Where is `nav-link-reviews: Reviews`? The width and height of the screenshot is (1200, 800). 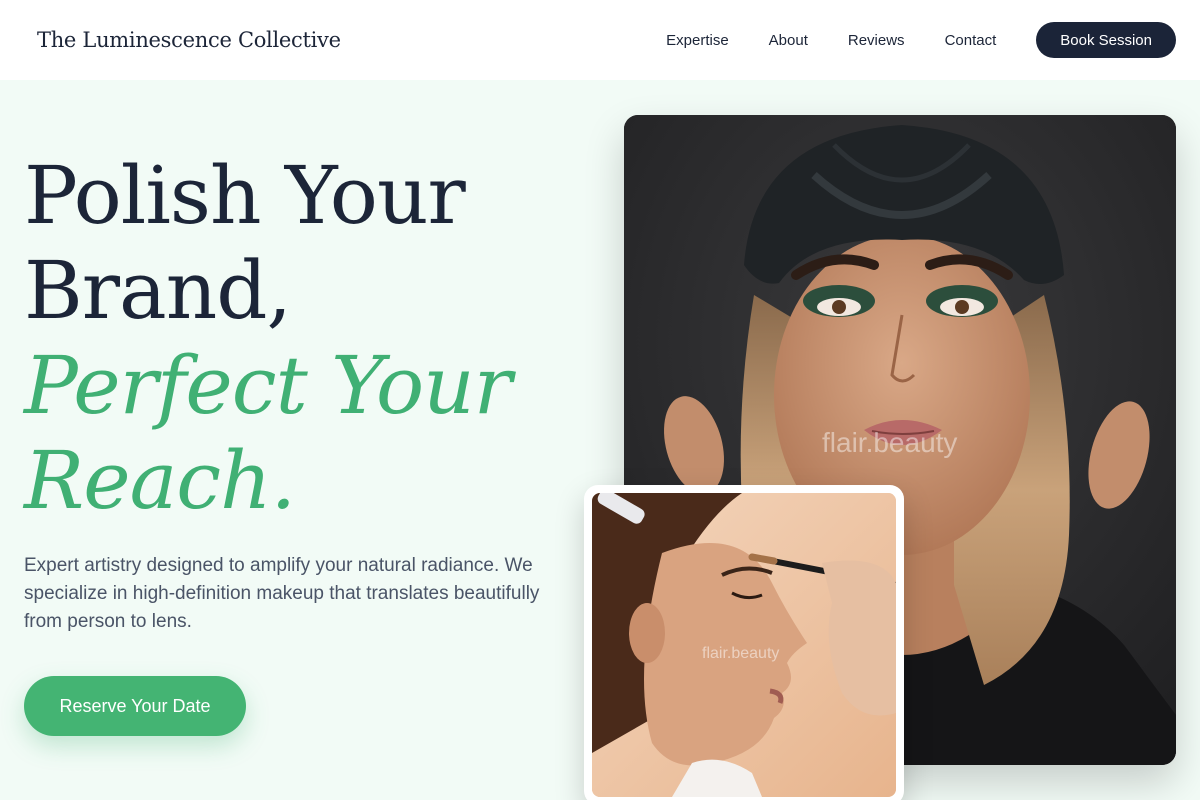 nav-link-reviews: Reviews is located at coordinates (876, 40).